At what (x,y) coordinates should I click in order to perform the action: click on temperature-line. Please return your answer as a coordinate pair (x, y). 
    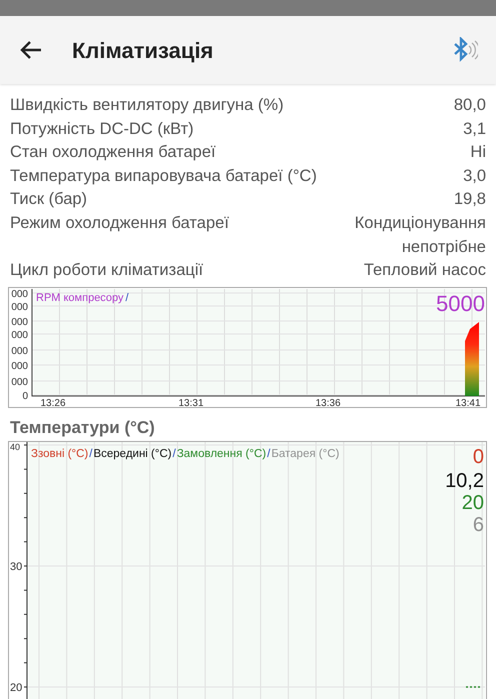
    Looking at the image, I should click on (473, 687).